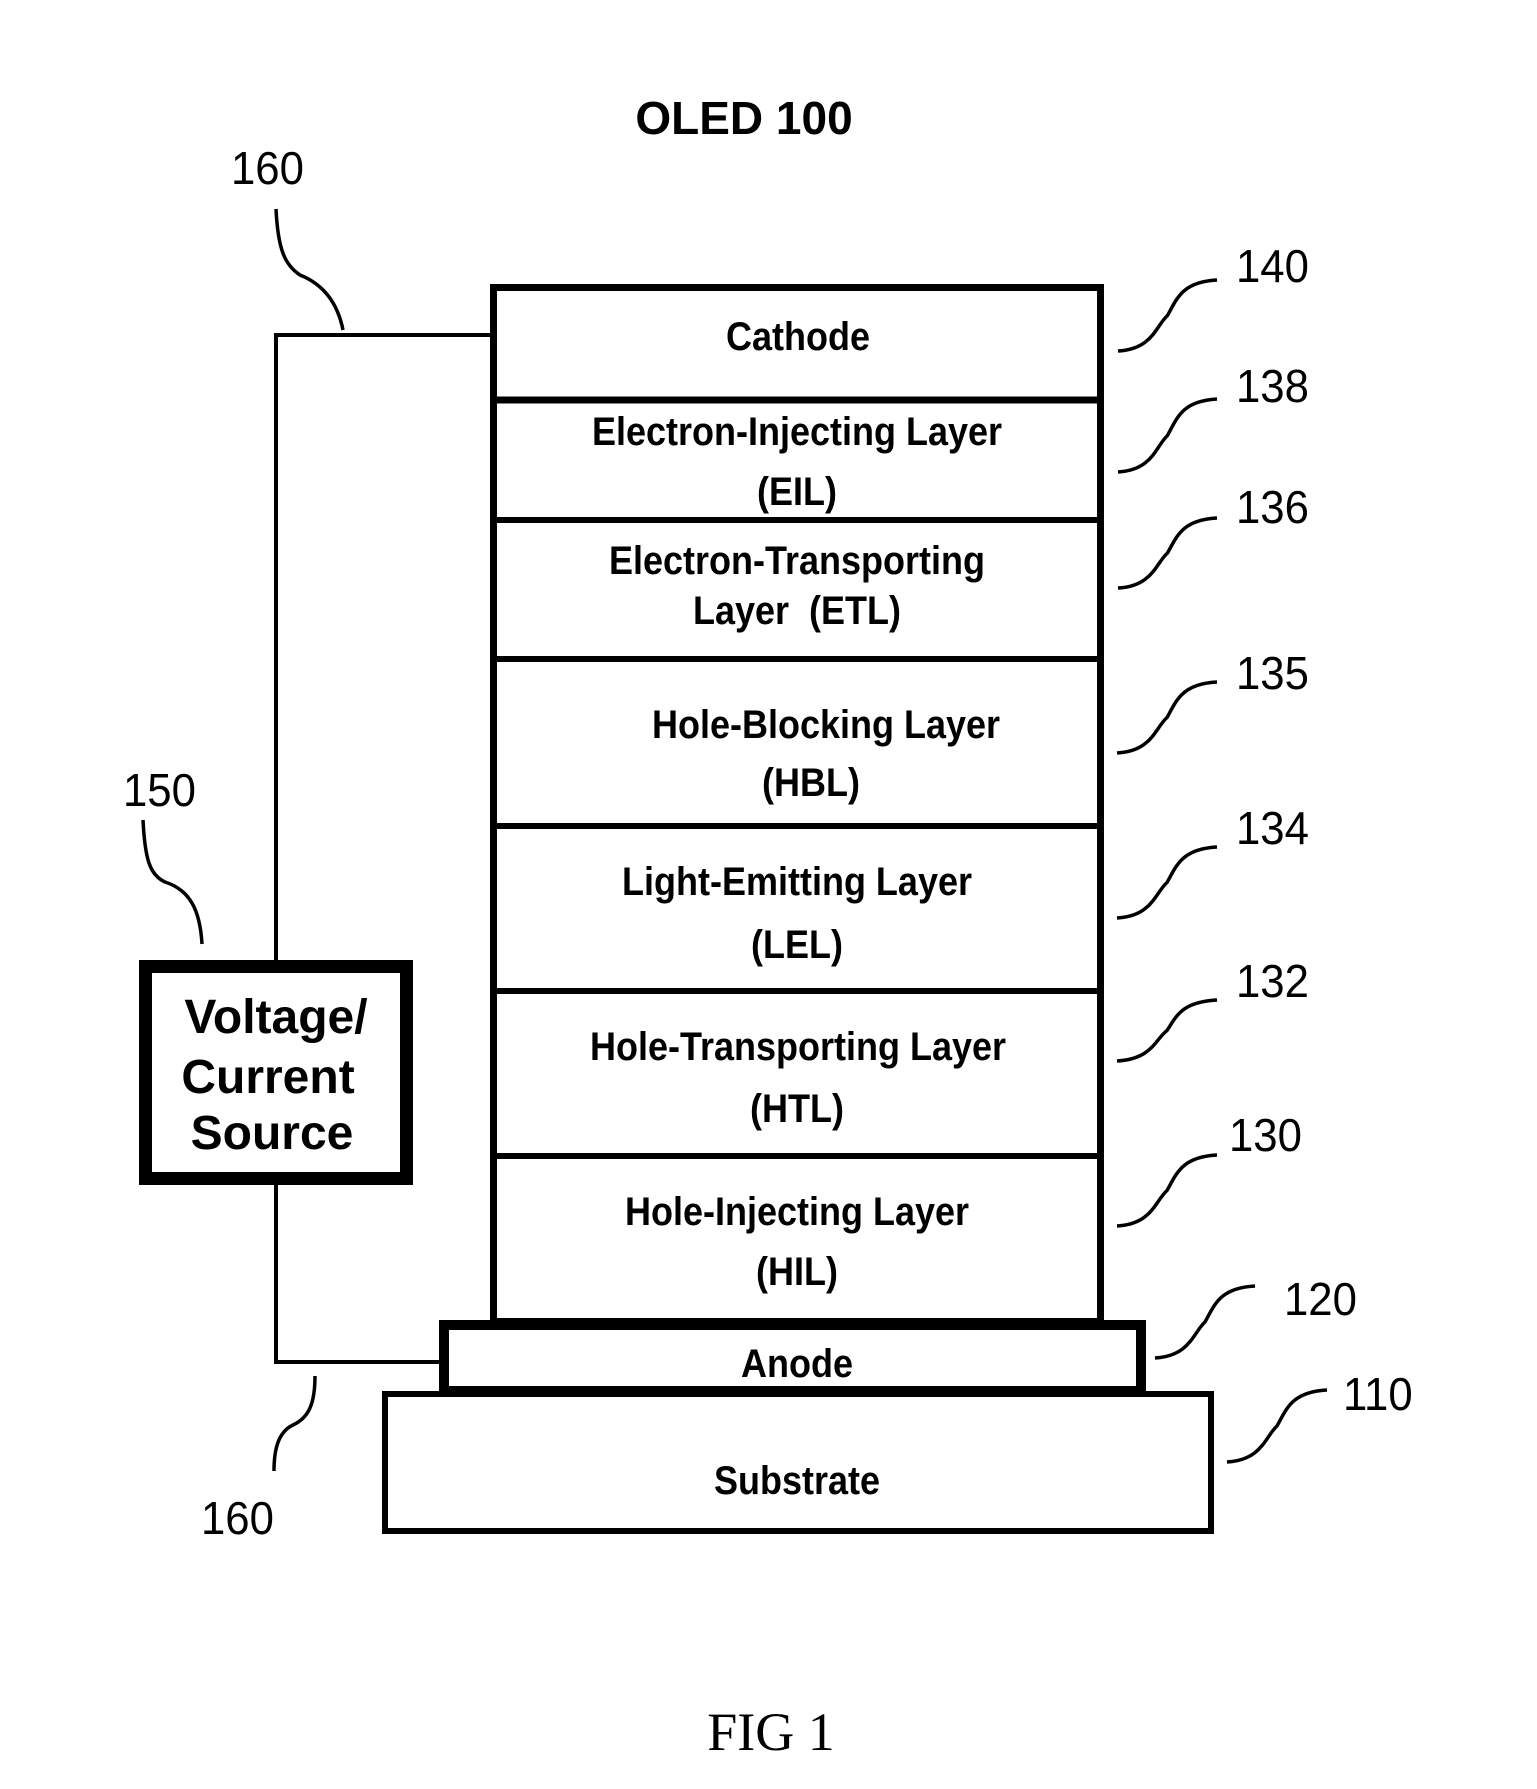  What do you see at coordinates (268, 1077) in the screenshot?
I see `source-label-line-2: Current` at bounding box center [268, 1077].